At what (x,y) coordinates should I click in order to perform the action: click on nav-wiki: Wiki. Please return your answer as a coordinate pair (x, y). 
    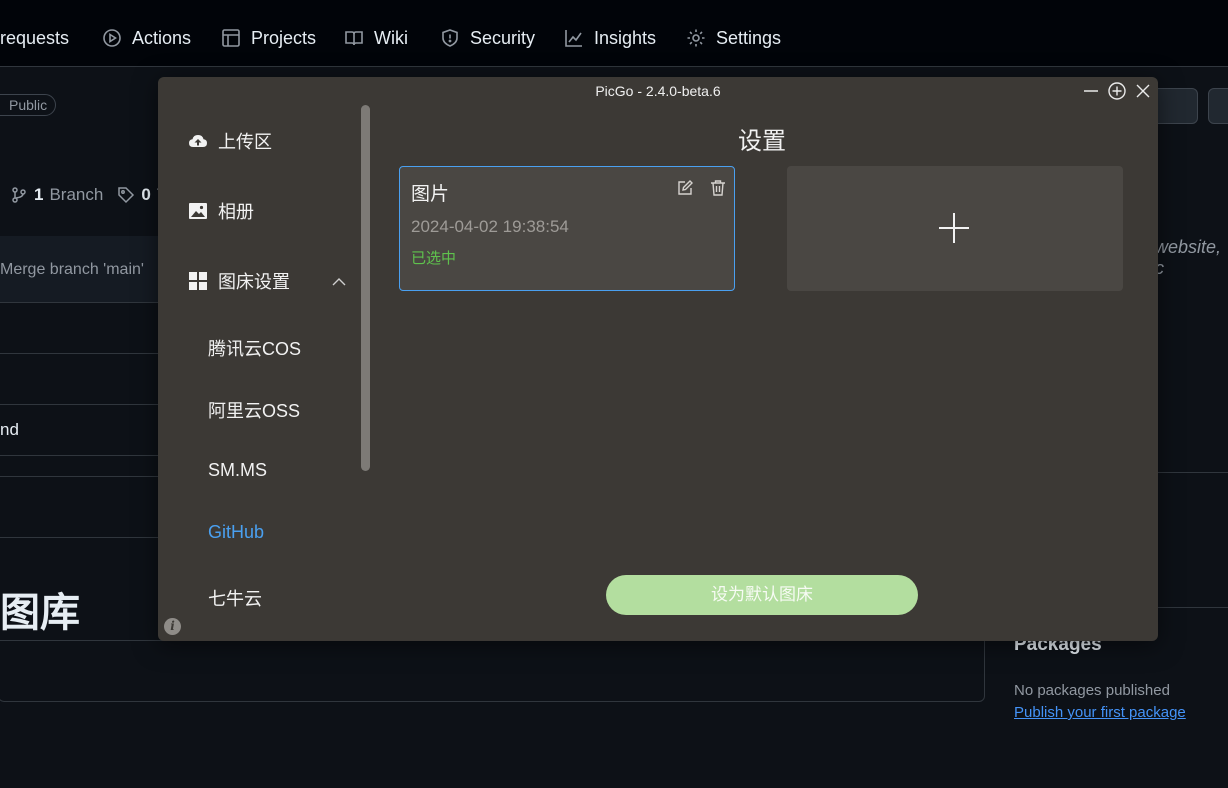
    Looking at the image, I should click on (376, 38).